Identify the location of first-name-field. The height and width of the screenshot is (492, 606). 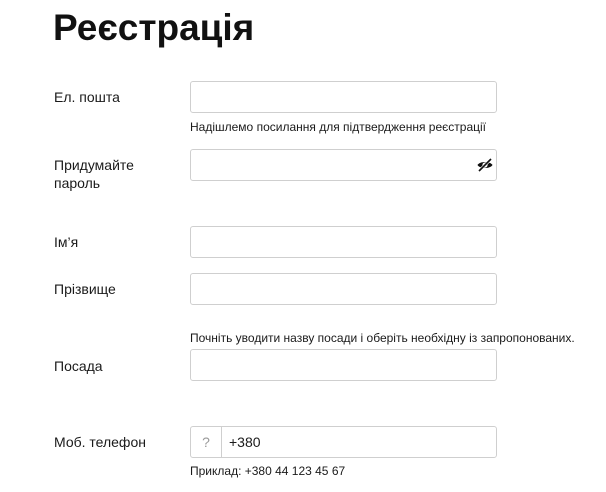
(343, 242).